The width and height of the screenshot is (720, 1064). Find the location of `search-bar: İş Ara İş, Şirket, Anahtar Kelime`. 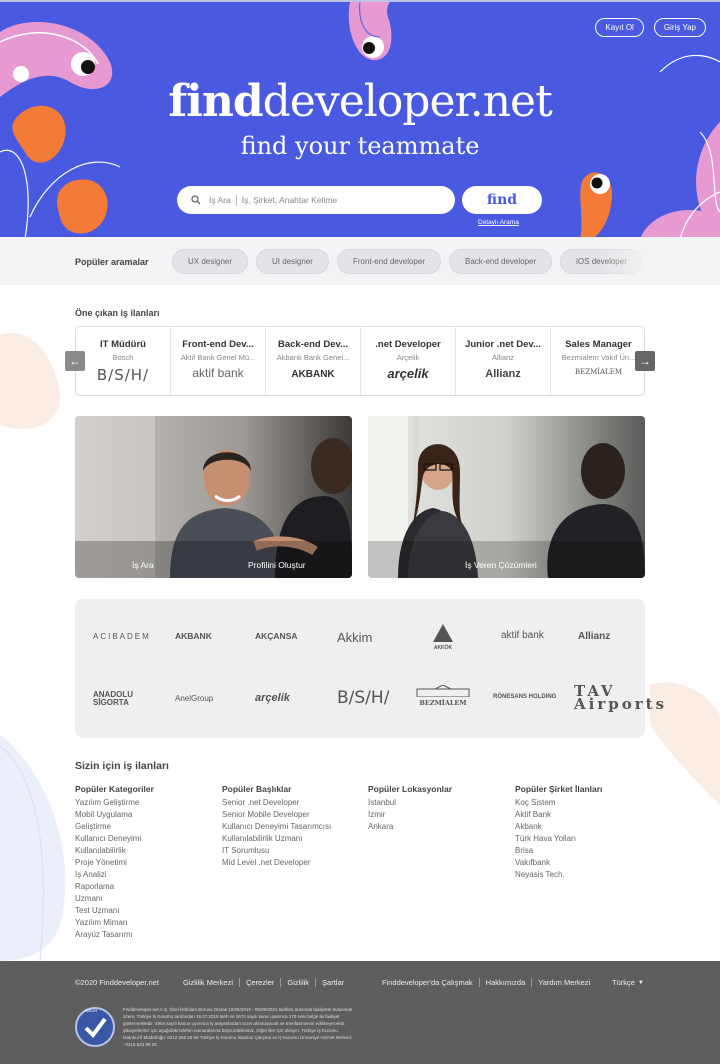

search-bar: İş Ara İş, Şirket, Anahtar Kelime is located at coordinates (316, 200).